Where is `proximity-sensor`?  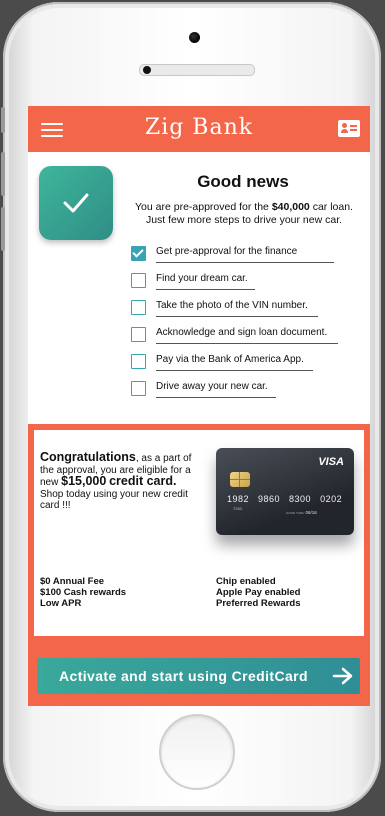
proximity-sensor is located at coordinates (147, 70).